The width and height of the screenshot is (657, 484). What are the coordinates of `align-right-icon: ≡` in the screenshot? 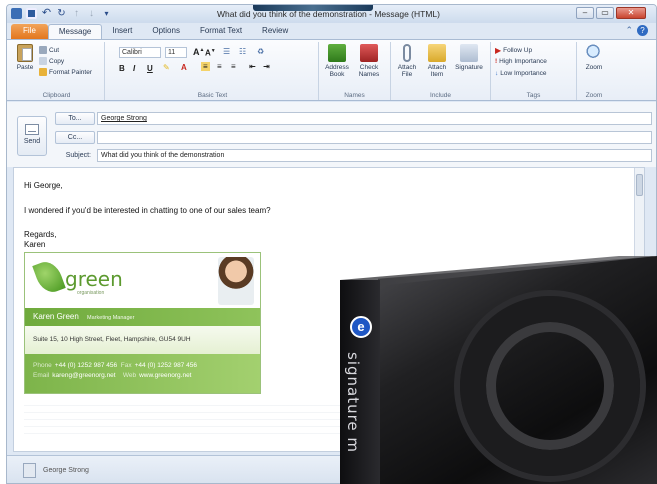 It's located at (233, 66).